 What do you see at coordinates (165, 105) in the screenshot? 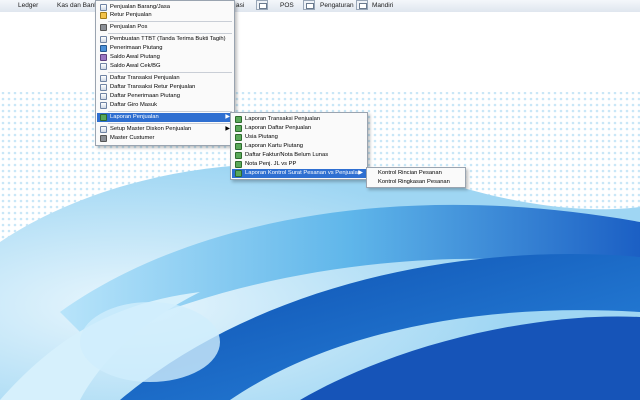
I see `menu-item-daftar-giro-masuk: Daftar Giro Masuk` at bounding box center [165, 105].